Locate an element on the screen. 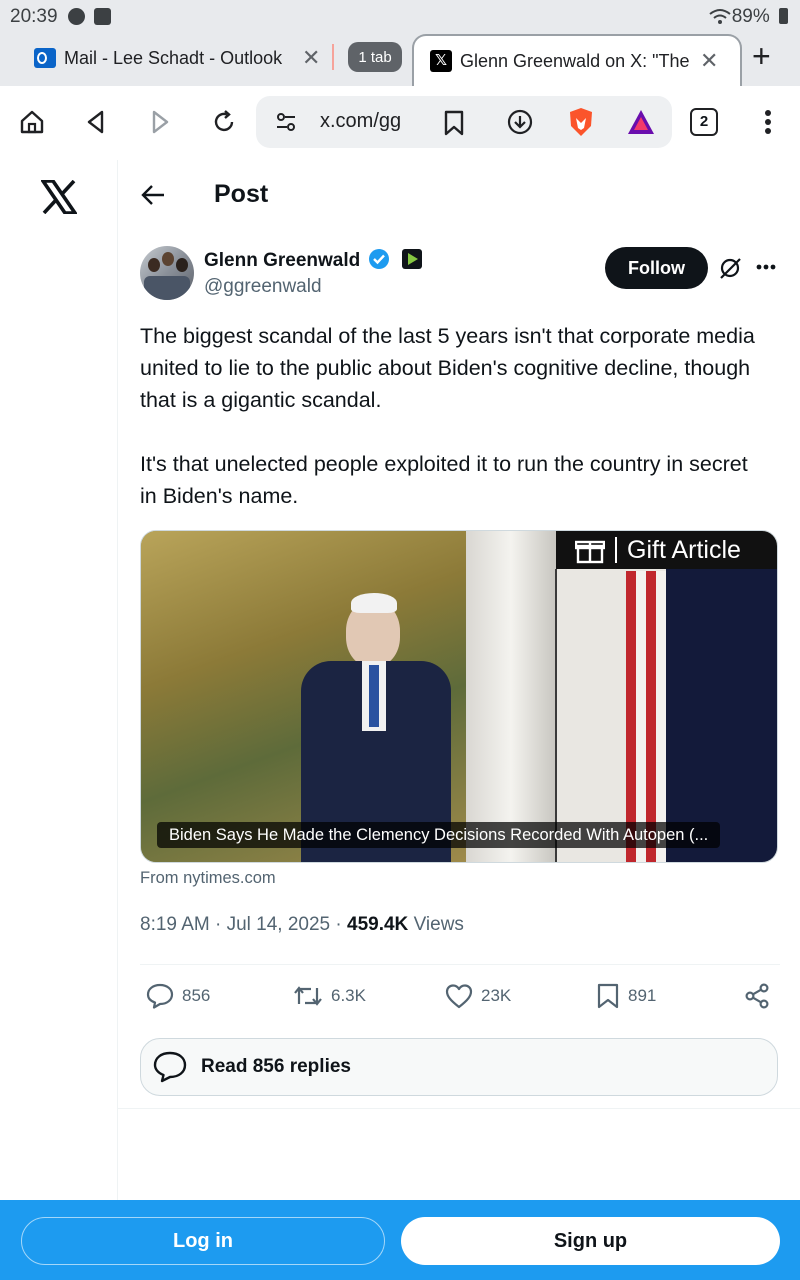 The width and height of the screenshot is (800, 1280). repost-icon is located at coordinates (308, 996).